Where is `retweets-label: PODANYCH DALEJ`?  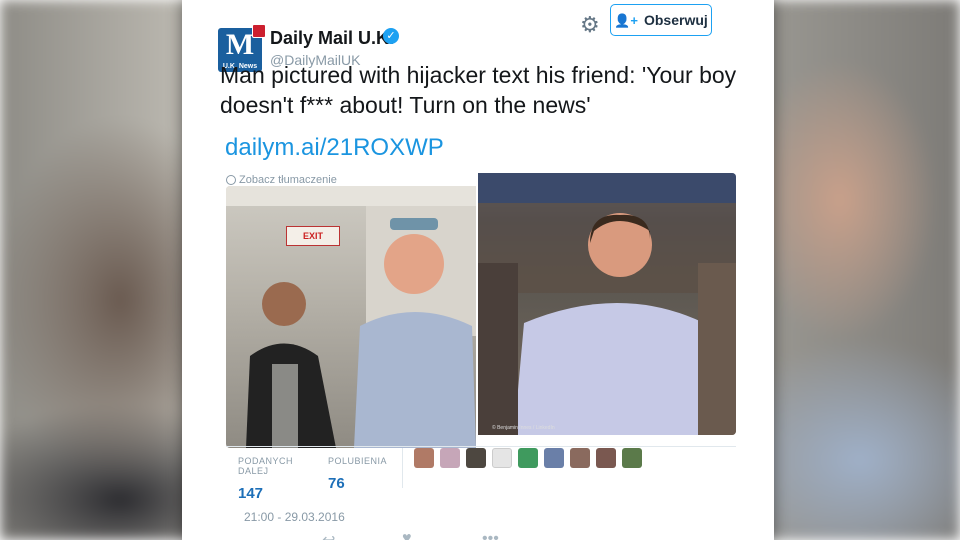
retweets-label: PODANYCH DALEJ is located at coordinates (266, 466).